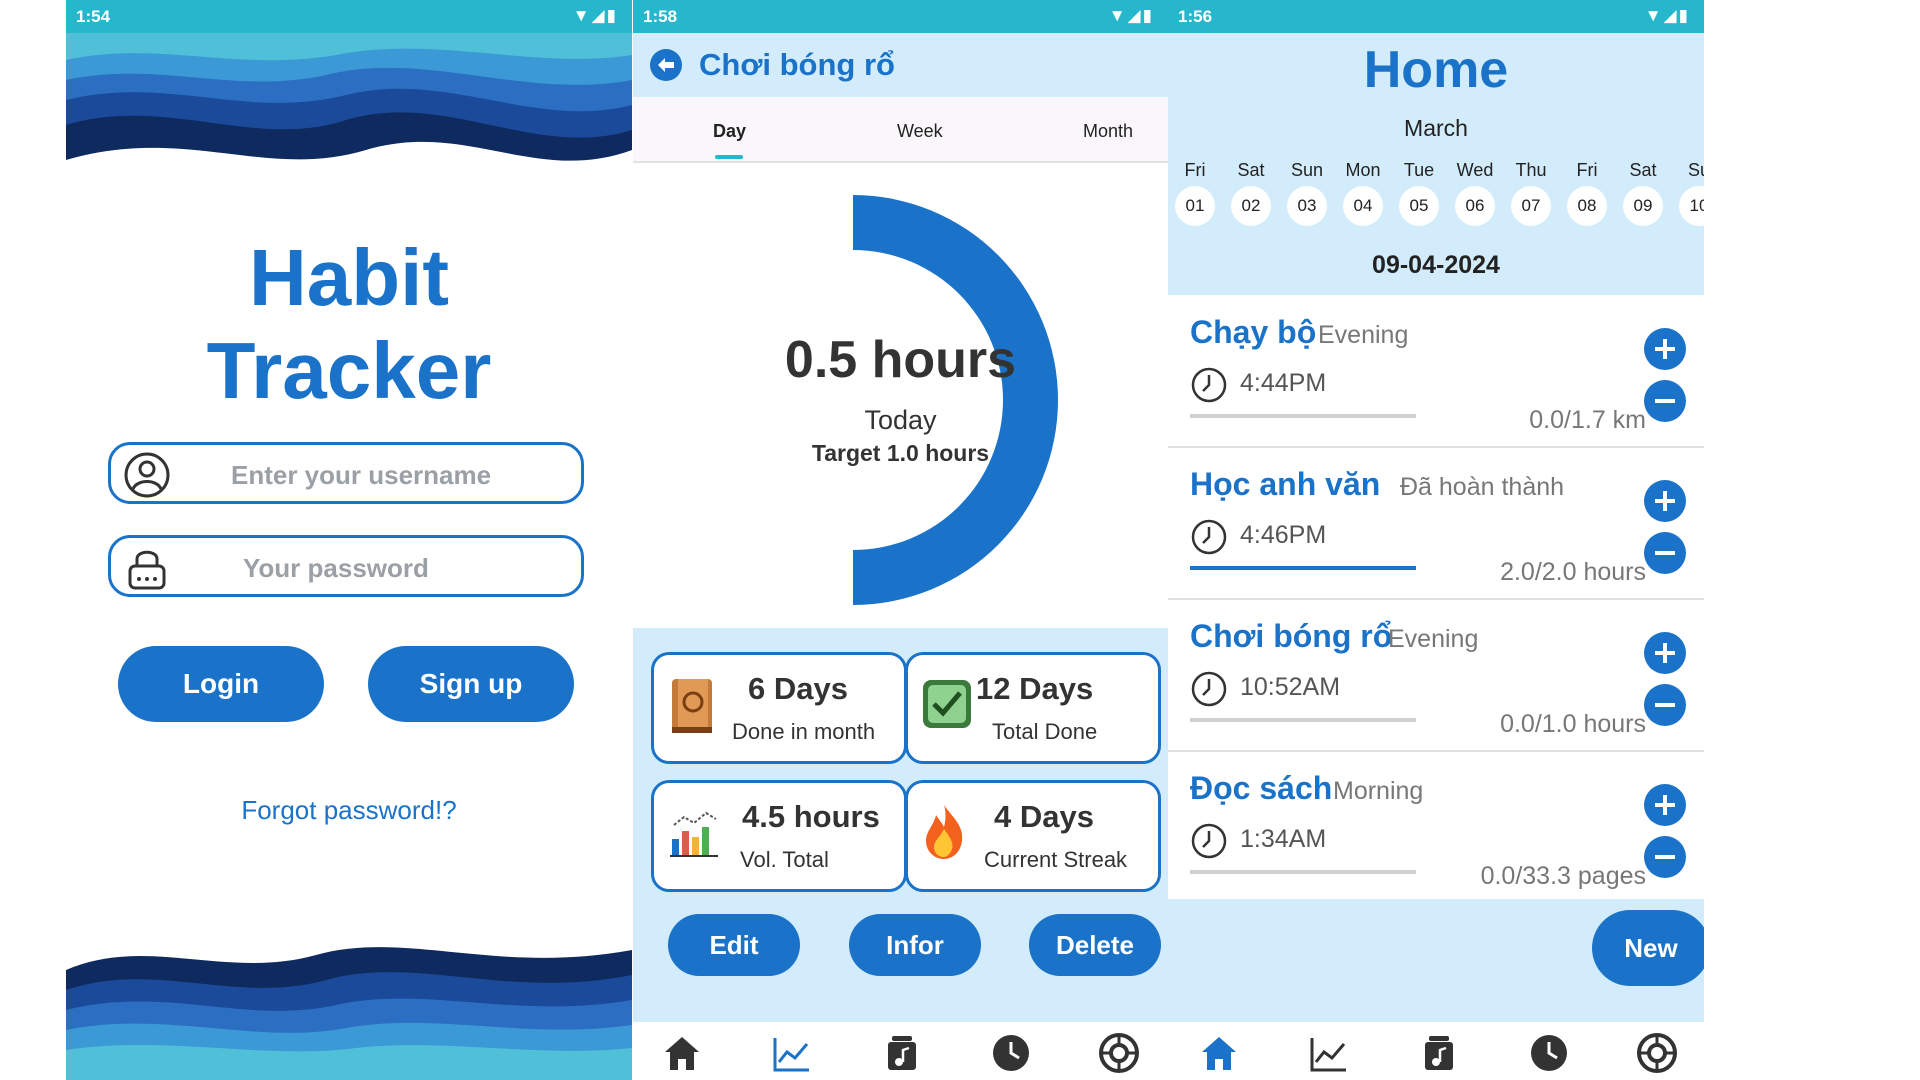 The height and width of the screenshot is (1080, 1920). What do you see at coordinates (660, 16) in the screenshot?
I see `status-time: 1:58` at bounding box center [660, 16].